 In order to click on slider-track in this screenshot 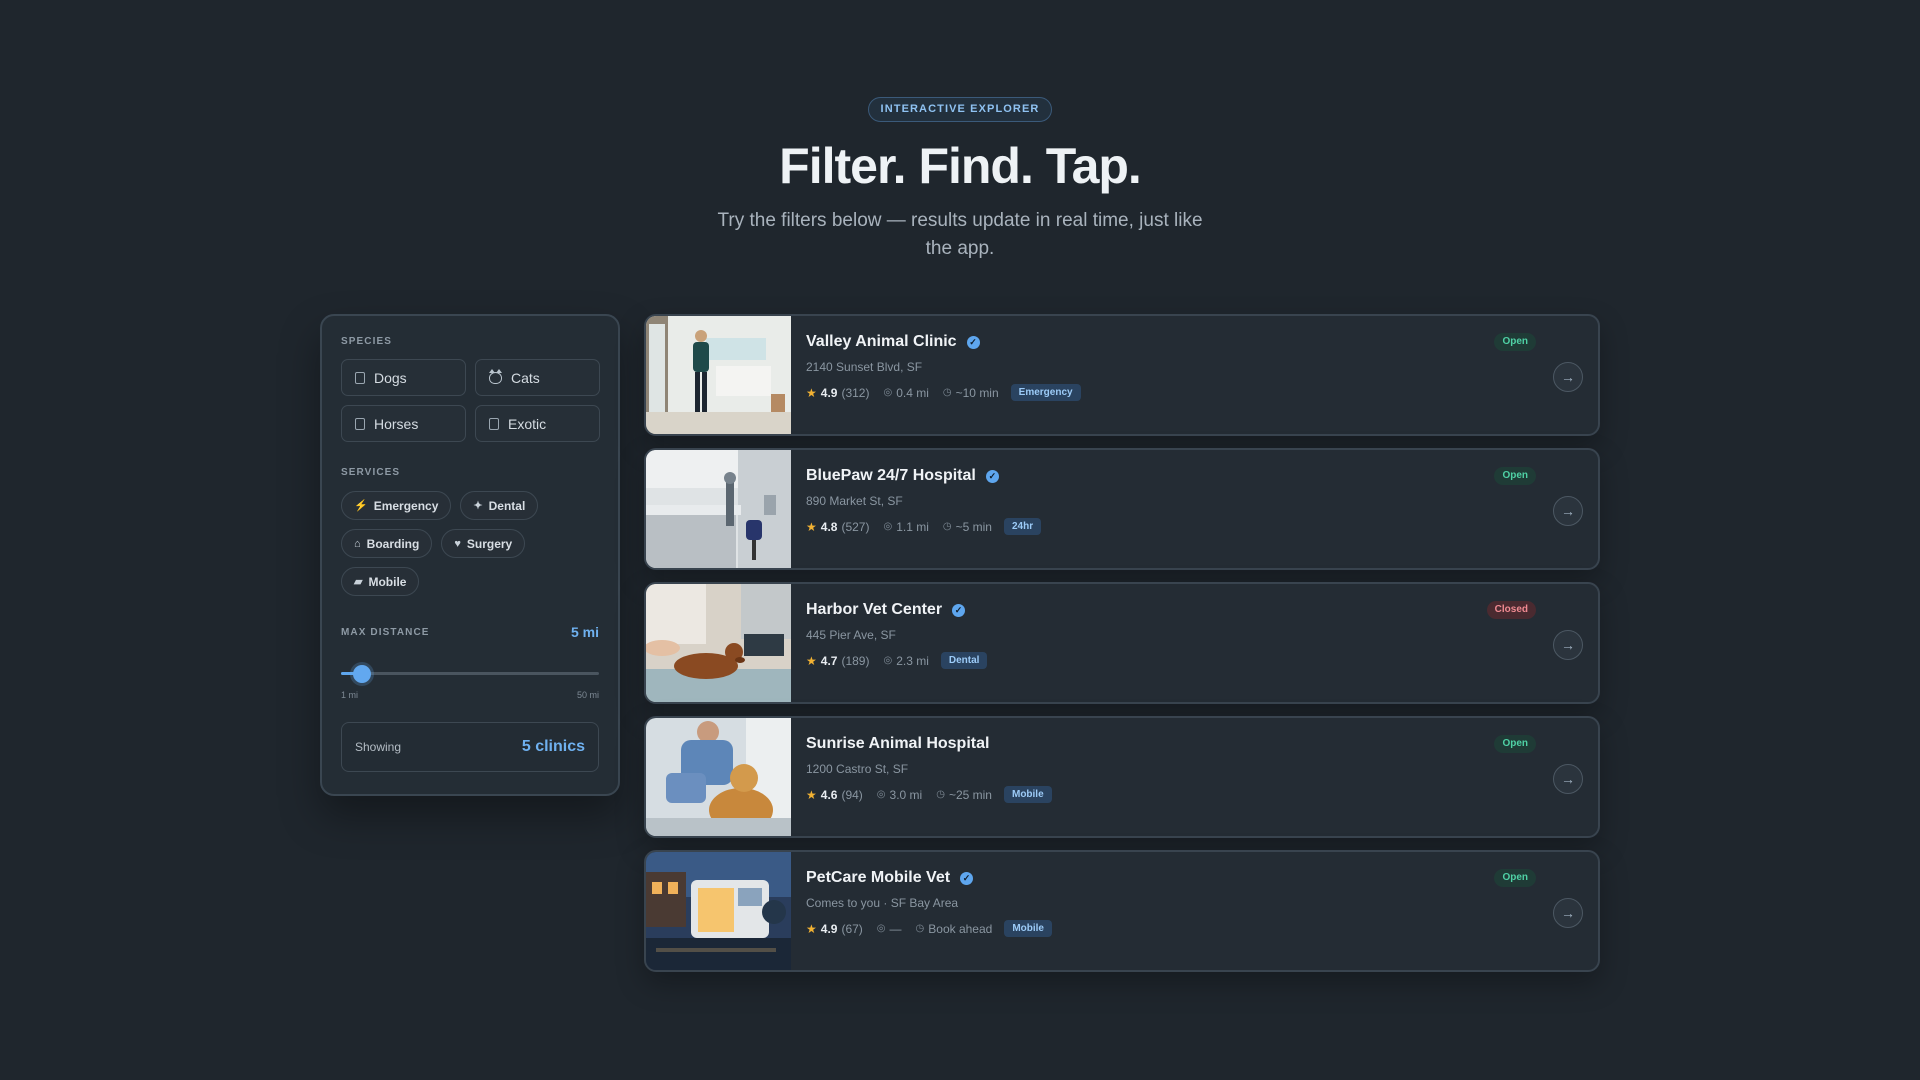, I will do `click(470, 673)`.